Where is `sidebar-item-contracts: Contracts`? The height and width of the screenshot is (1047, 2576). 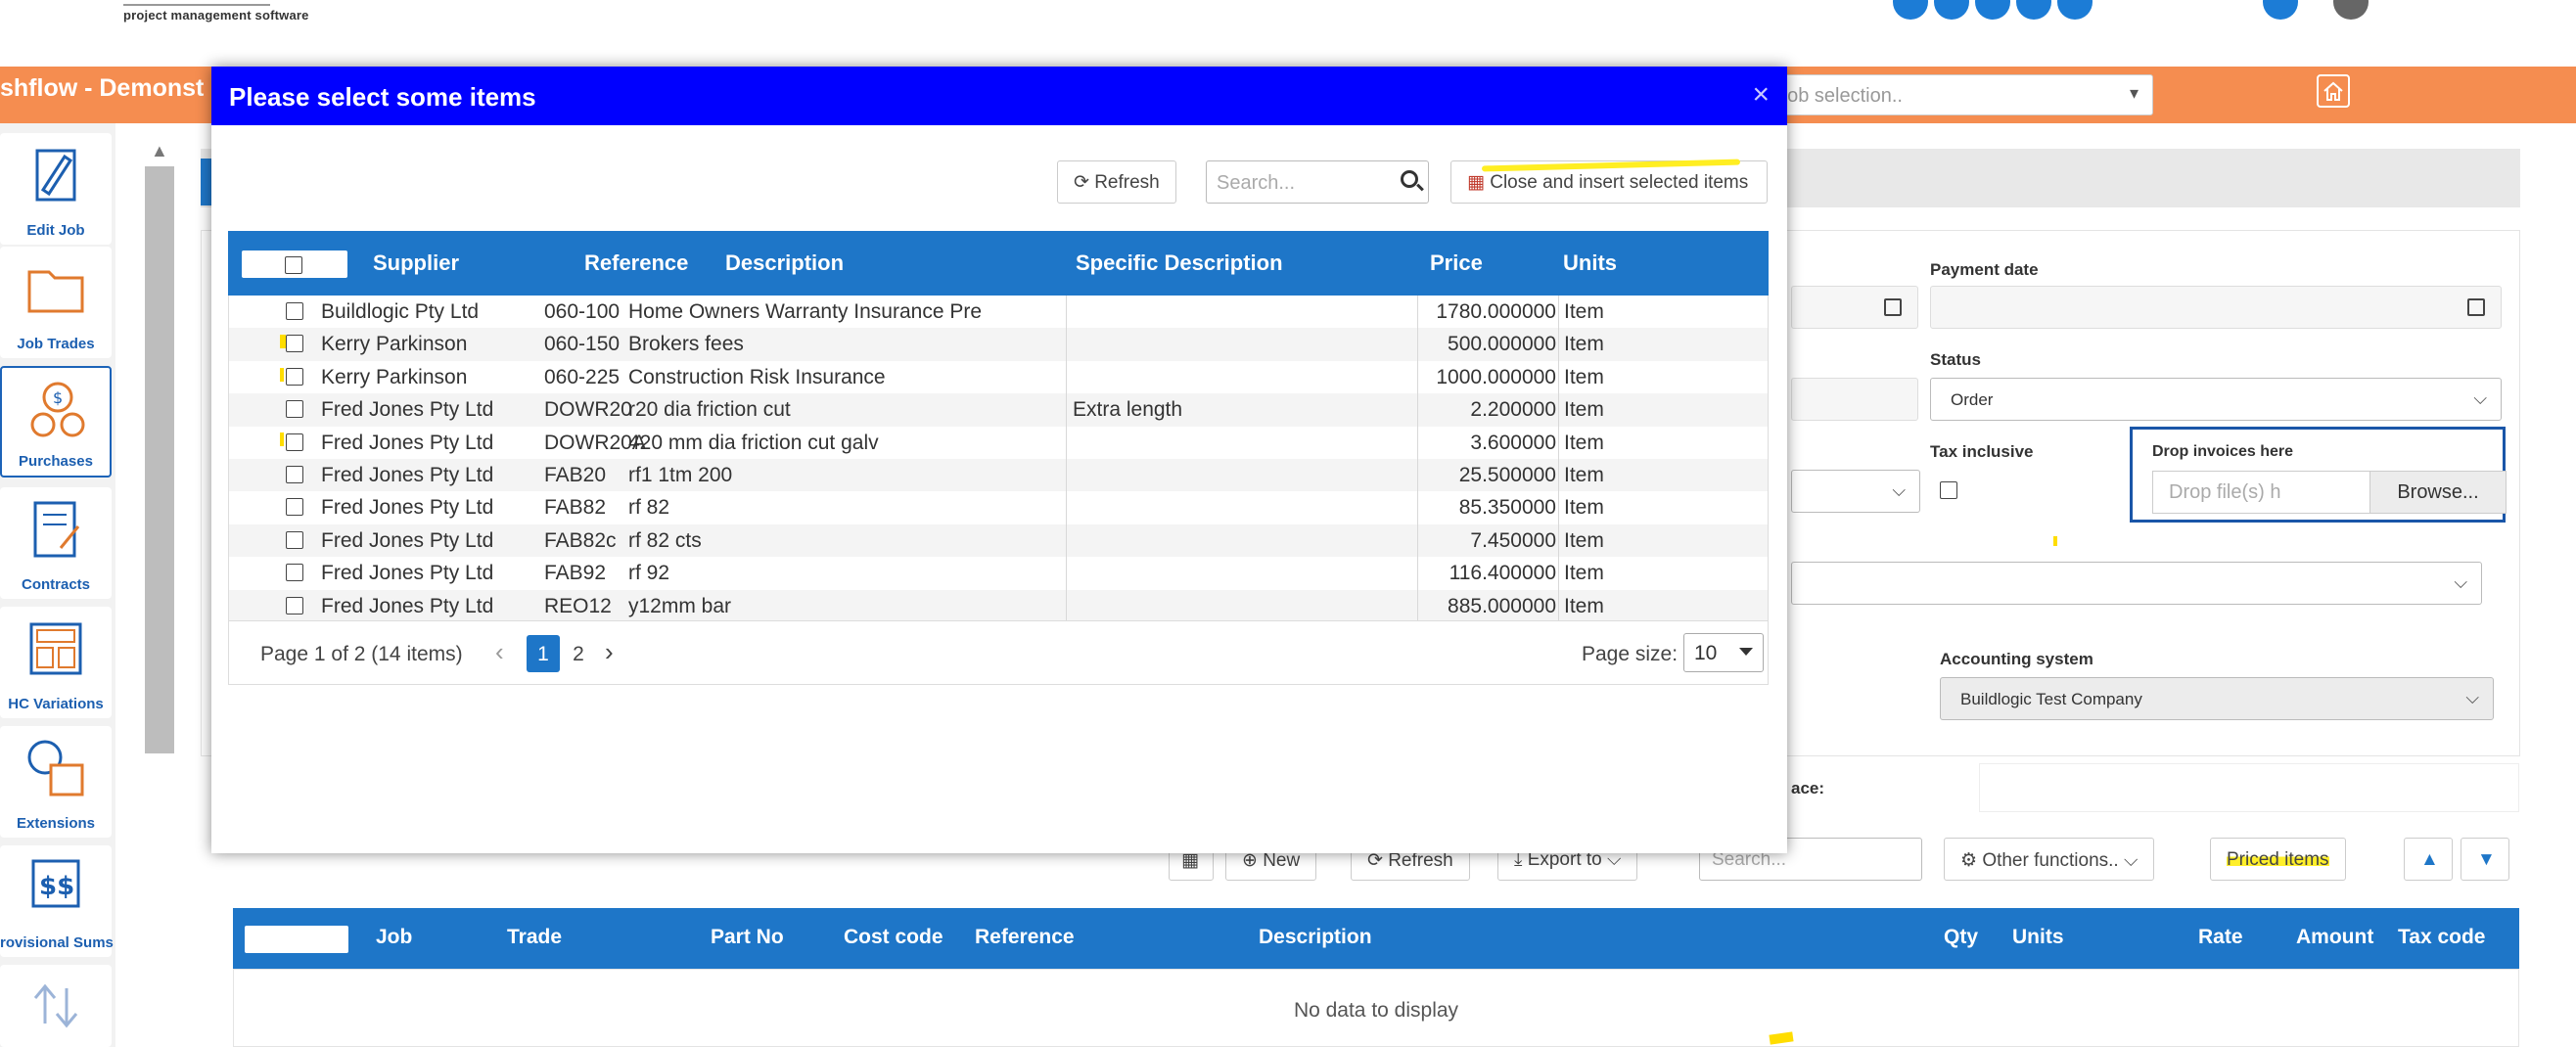
sidebar-item-contracts: Contracts is located at coordinates (56, 543).